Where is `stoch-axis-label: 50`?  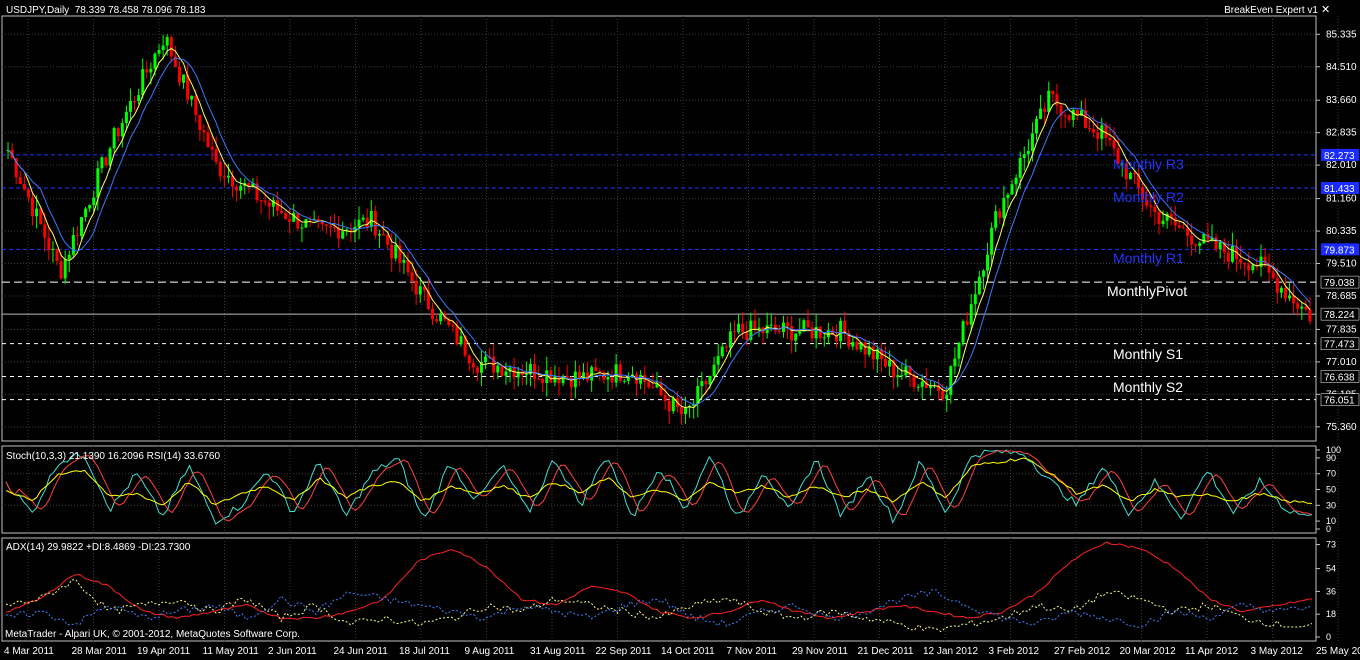 stoch-axis-label: 50 is located at coordinates (1331, 490).